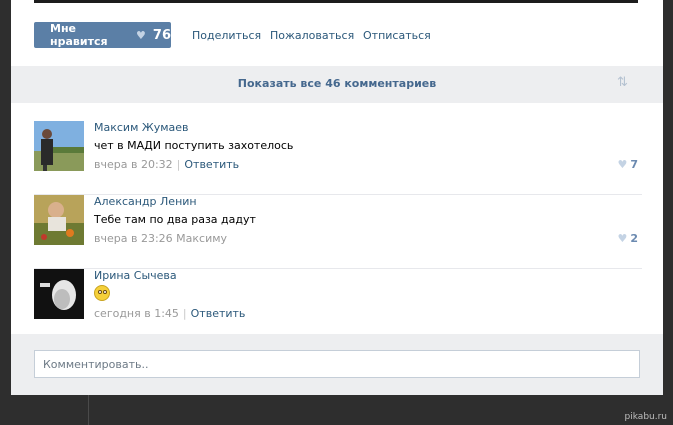 The height and width of the screenshot is (425, 673). What do you see at coordinates (397, 35) in the screenshot?
I see `unsubscribe-link: Отписаться` at bounding box center [397, 35].